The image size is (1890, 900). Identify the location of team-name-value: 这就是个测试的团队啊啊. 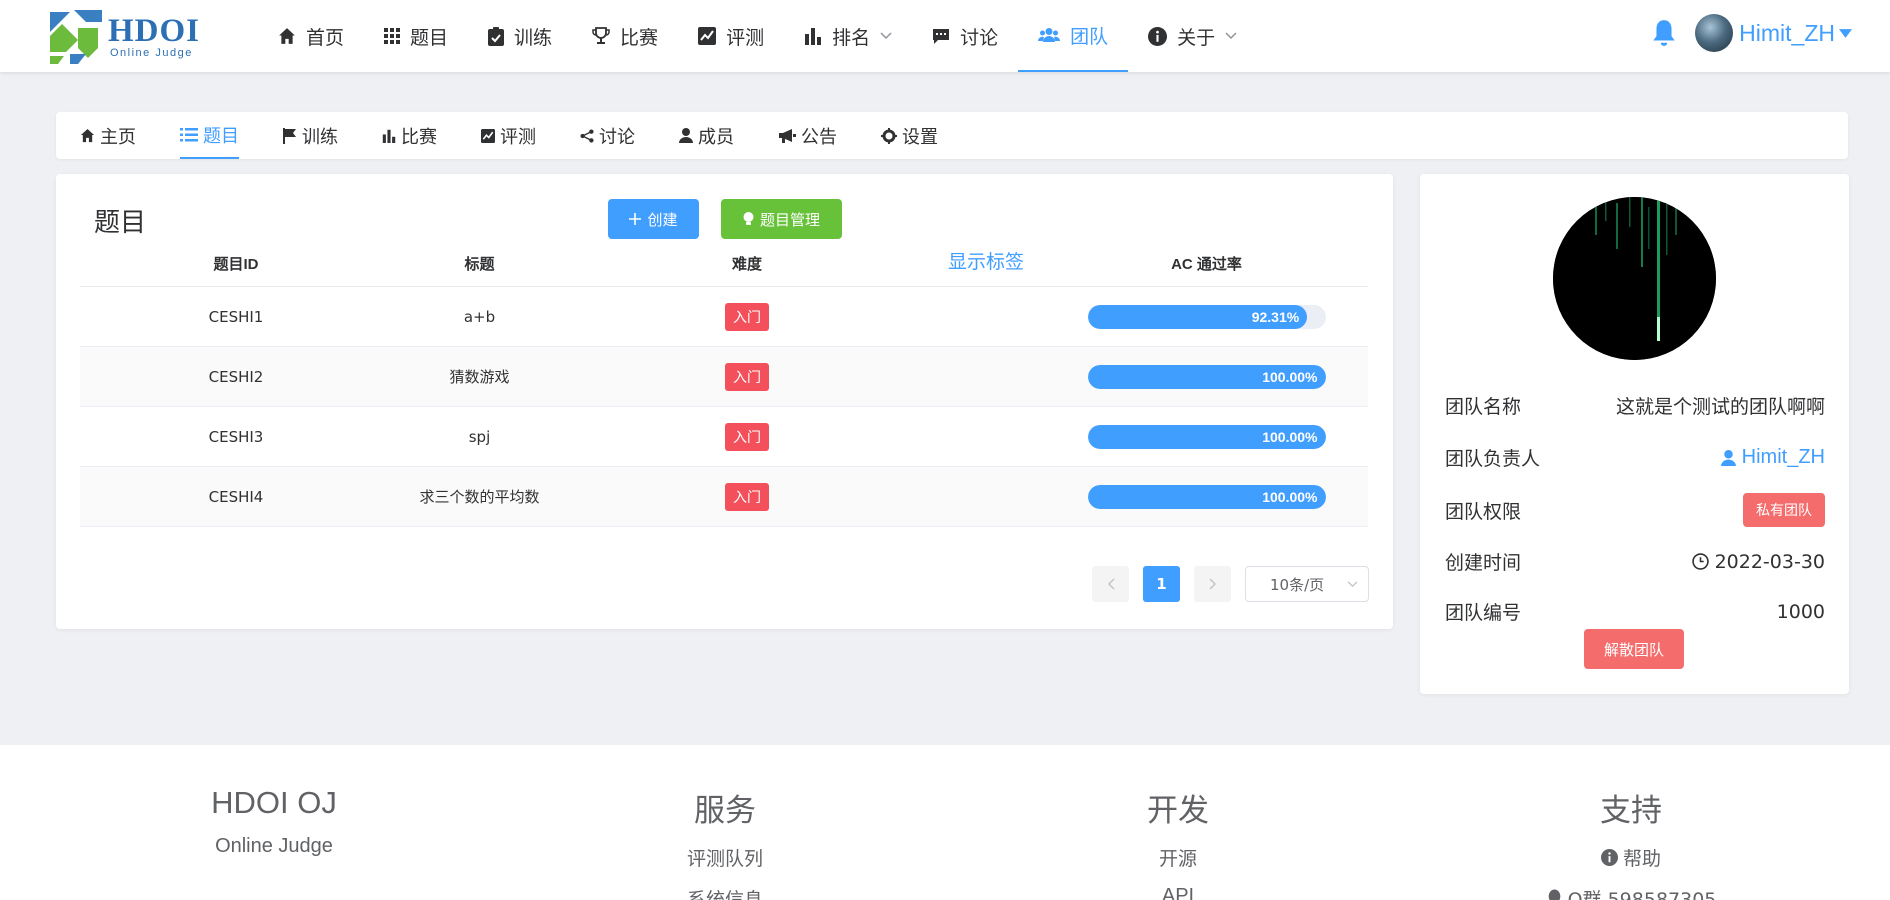
(1720, 407).